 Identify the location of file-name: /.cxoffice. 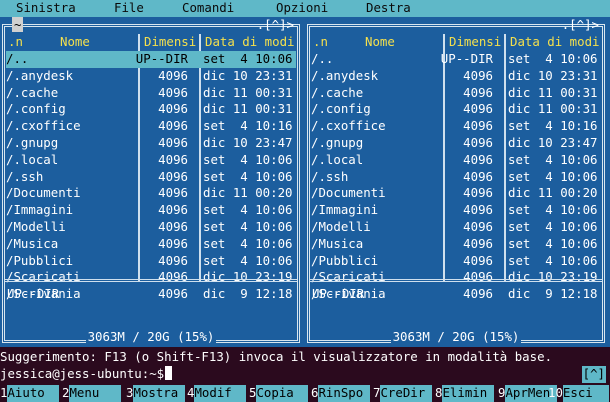
(348, 126).